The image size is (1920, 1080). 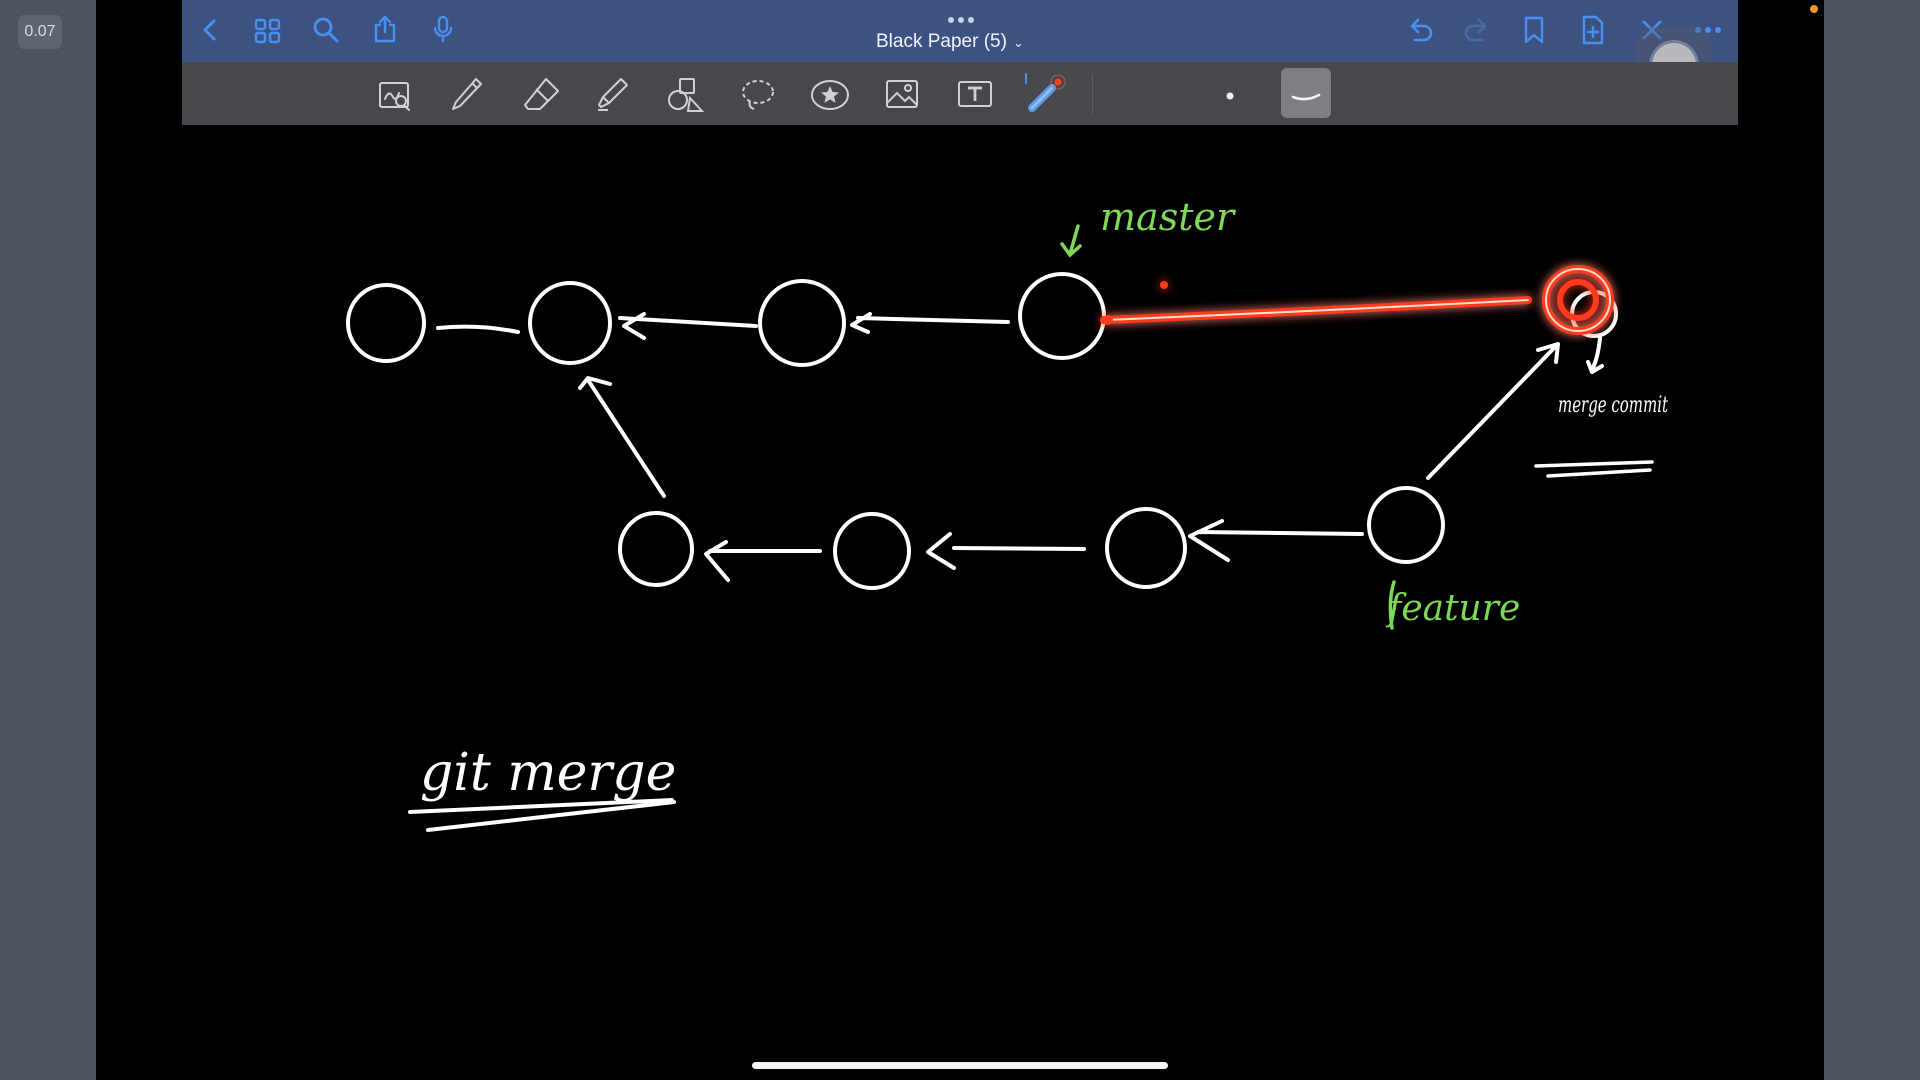 I want to click on merge-commit-label: merge commit, so click(x=1613, y=405).